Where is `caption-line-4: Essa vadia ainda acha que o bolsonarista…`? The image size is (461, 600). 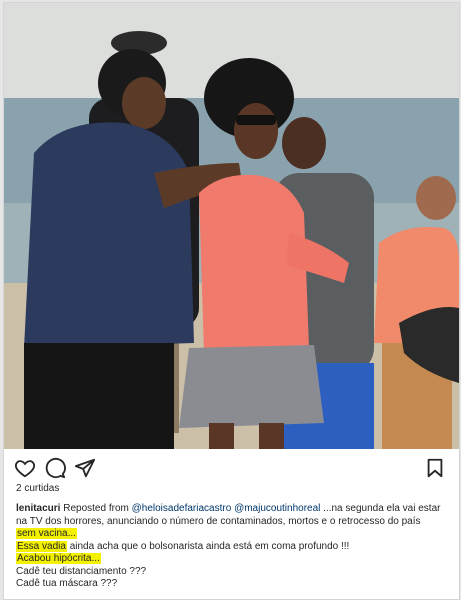 caption-line-4: Essa vadia ainda acha que o bolsonarista… is located at coordinates (234, 547).